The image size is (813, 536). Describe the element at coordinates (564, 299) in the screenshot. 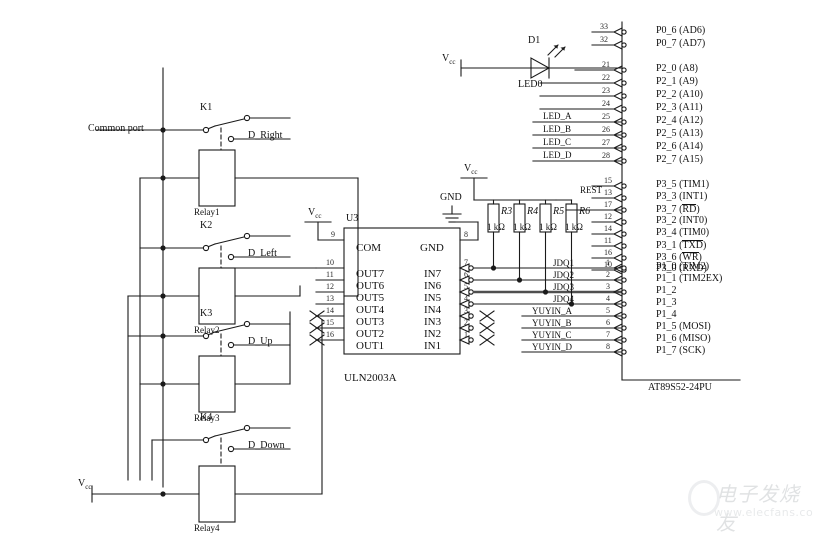

I see `net-jdq4-label: JDQ4` at that location.